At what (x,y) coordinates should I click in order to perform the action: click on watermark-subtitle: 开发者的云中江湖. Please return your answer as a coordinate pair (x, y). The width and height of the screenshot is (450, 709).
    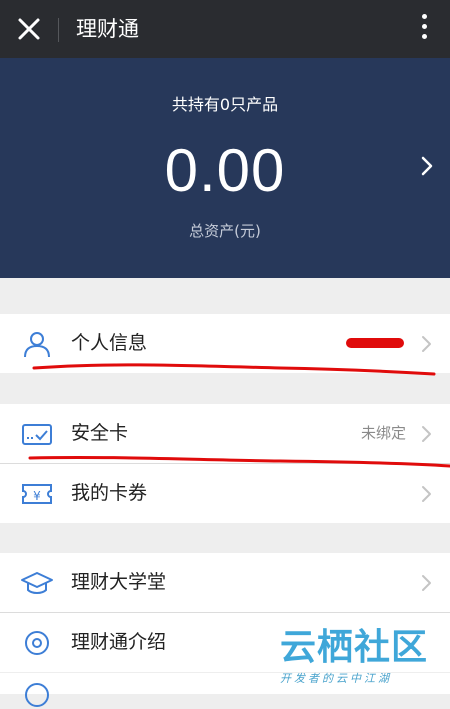
    Looking at the image, I should click on (336, 678).